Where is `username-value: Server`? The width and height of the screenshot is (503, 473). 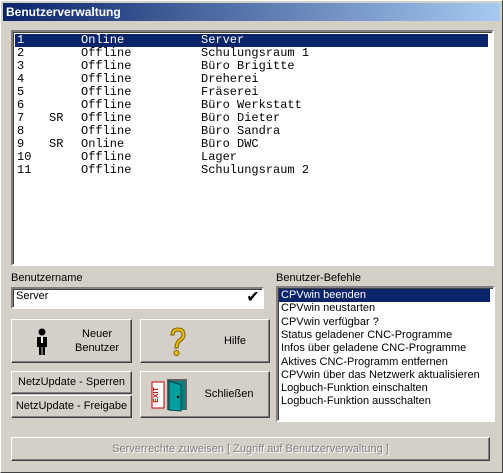 username-value: Server is located at coordinates (32, 296).